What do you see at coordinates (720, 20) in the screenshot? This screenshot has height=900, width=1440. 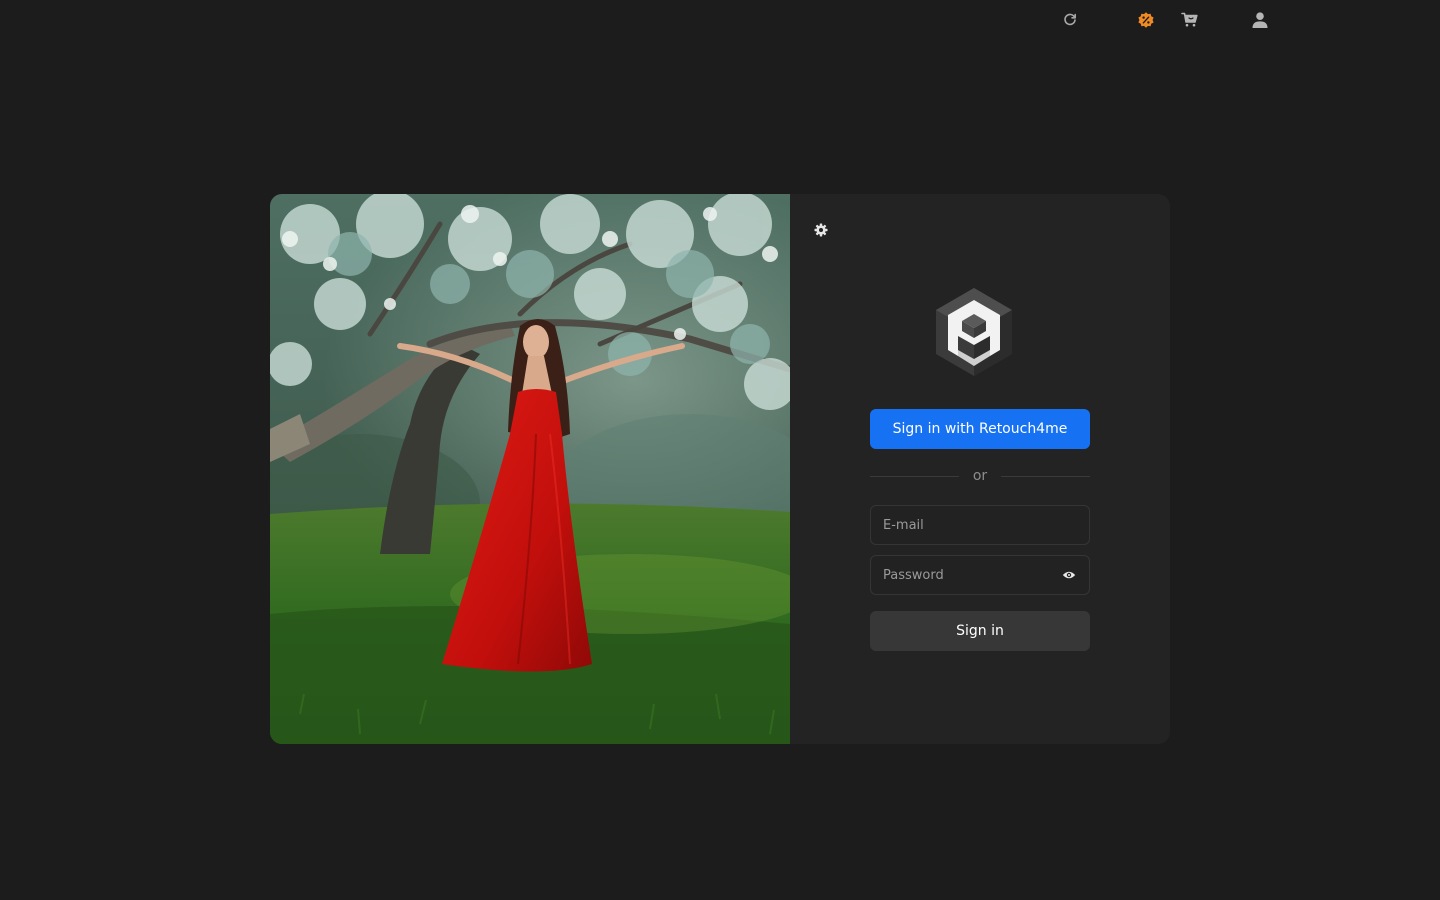 I see `top-bar` at bounding box center [720, 20].